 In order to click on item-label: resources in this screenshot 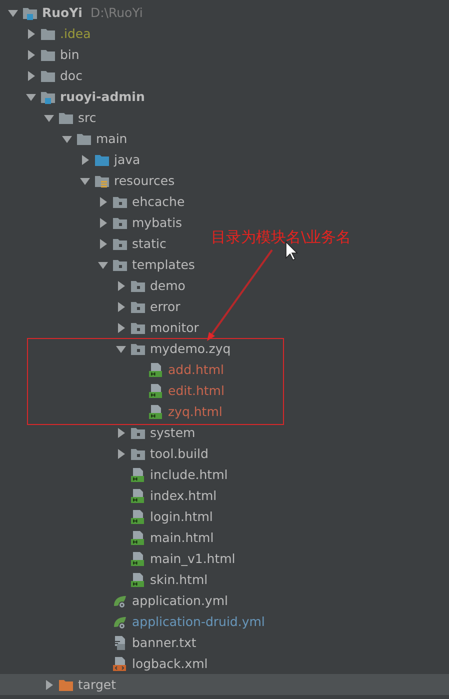, I will do `click(144, 180)`.